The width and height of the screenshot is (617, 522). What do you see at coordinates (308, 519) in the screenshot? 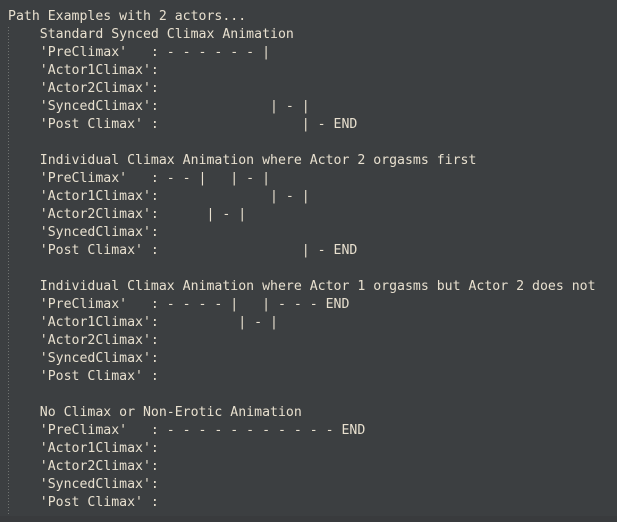
I see `bottom-strip` at bounding box center [308, 519].